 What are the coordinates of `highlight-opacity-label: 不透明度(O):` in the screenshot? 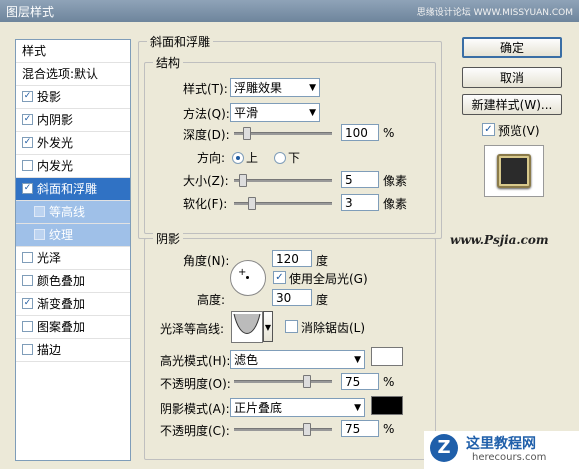 It's located at (195, 384).